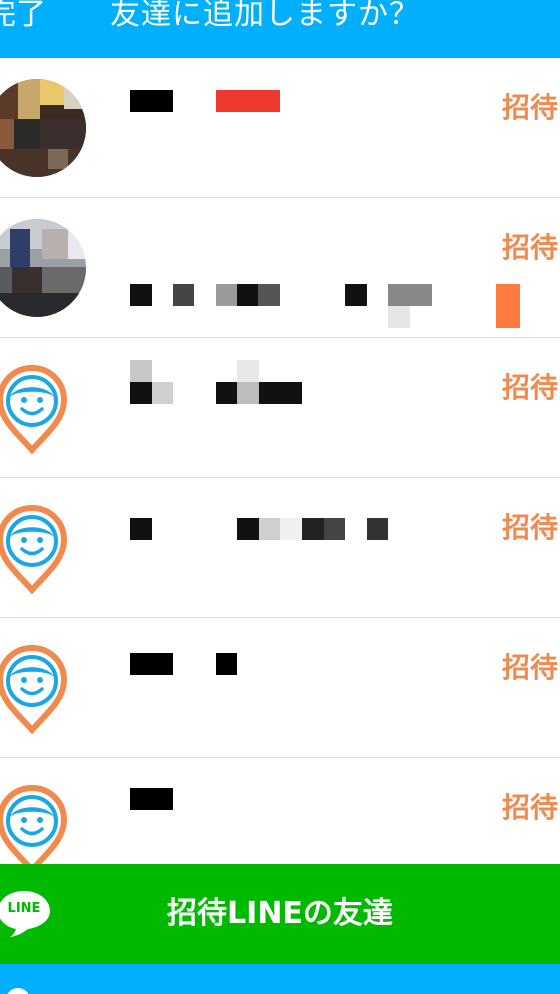  I want to click on page-title: 友達に追加しますか？, so click(265, 16).